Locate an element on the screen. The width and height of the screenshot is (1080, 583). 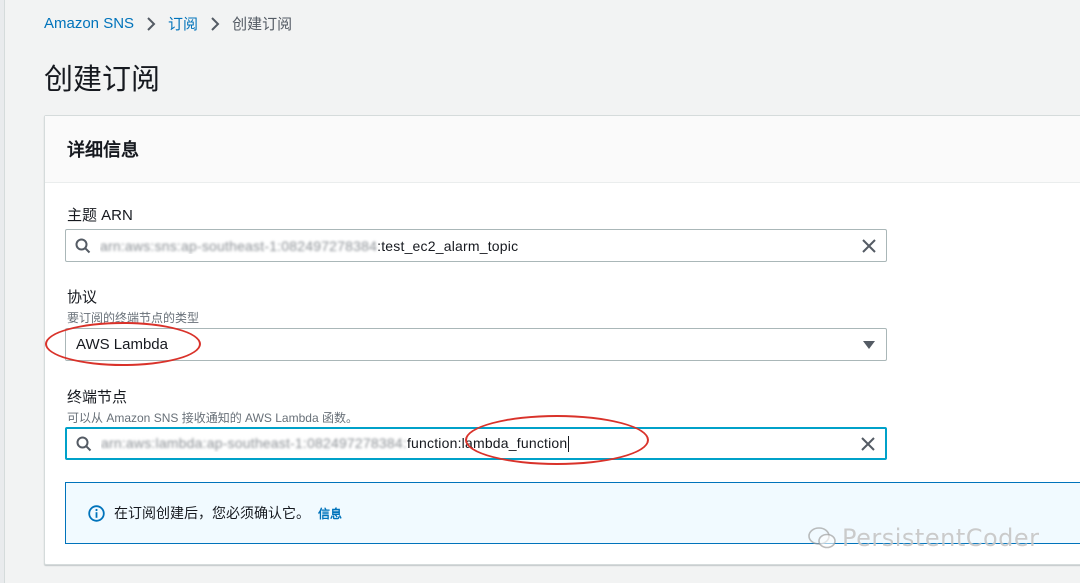
info-link: 信息 is located at coordinates (330, 513).